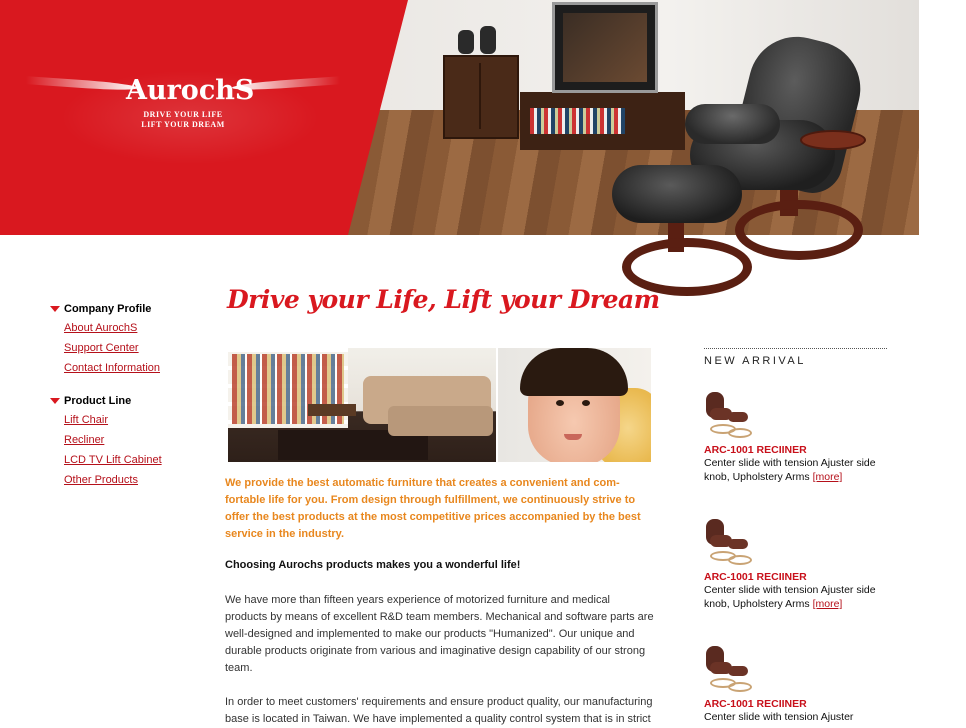 This screenshot has width=966, height=728. I want to click on nav-group-title: Company Profile, so click(108, 309).